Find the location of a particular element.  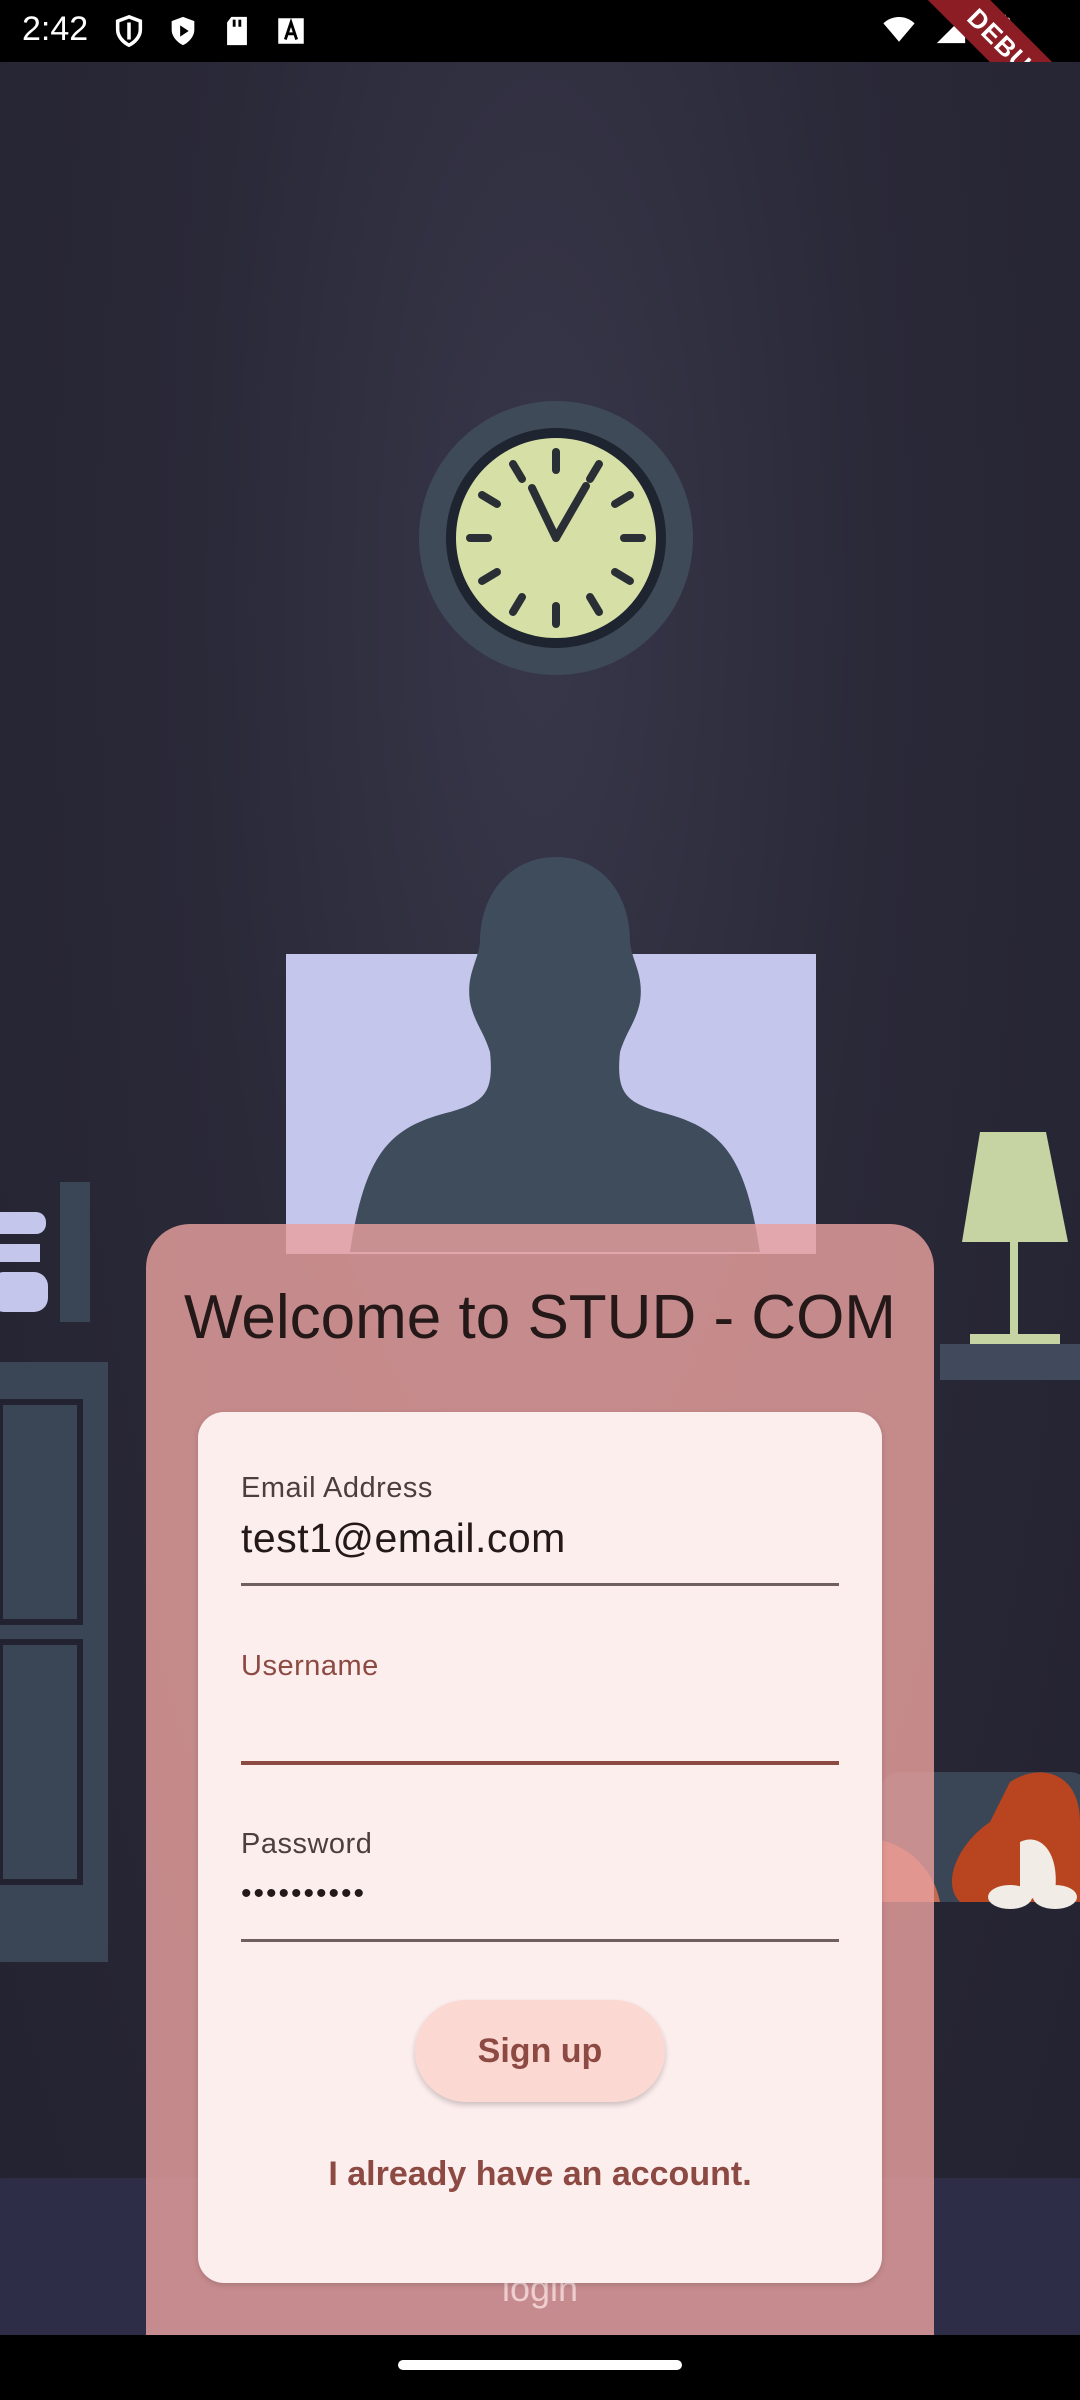

clock-illustration is located at coordinates (556, 538).